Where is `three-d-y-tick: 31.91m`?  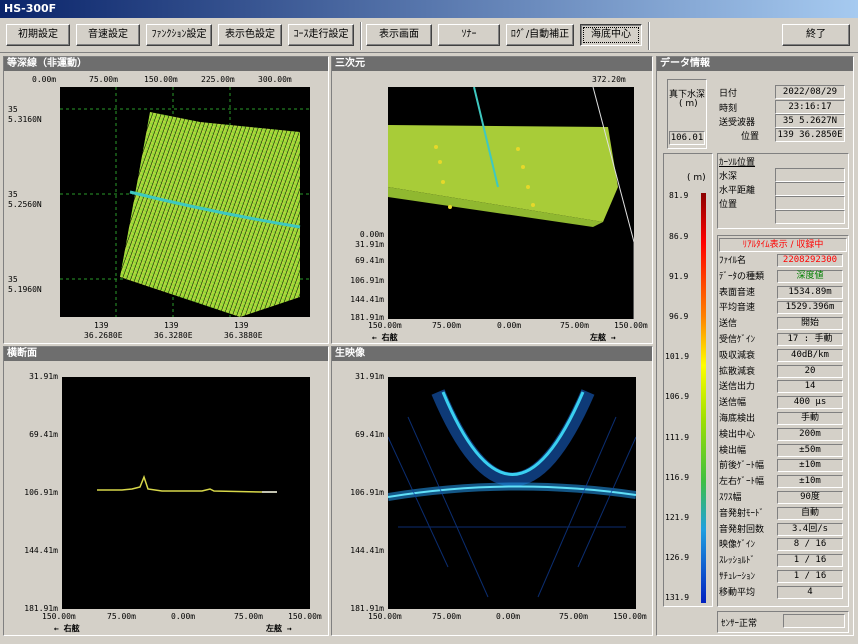
three-d-y-tick: 31.91m is located at coordinates (369, 244).